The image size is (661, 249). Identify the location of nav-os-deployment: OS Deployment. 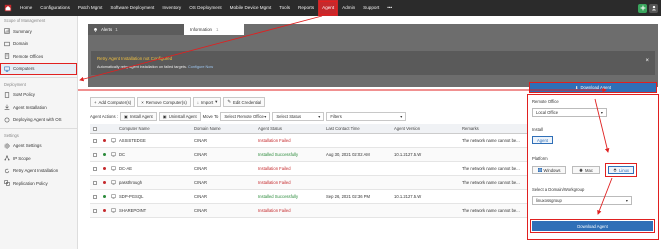
(205, 8).